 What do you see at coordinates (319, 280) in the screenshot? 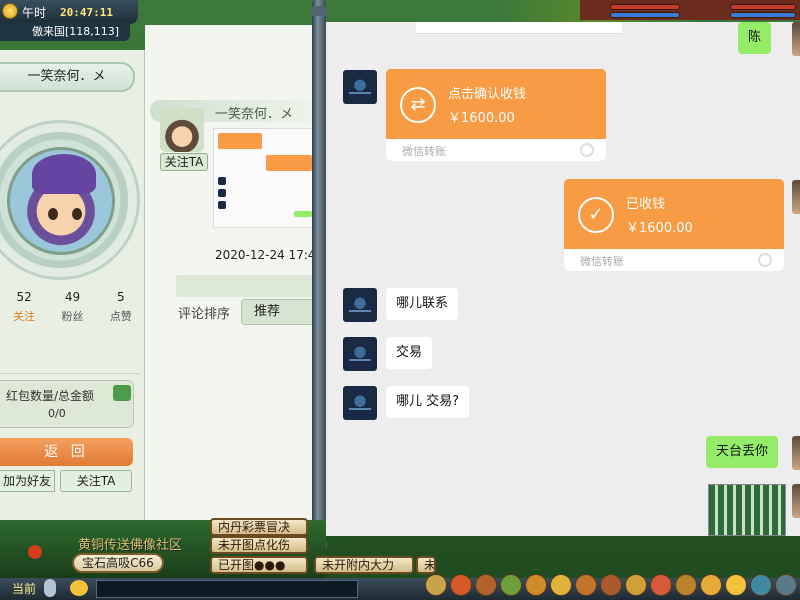
I see `frame-pole` at bounding box center [319, 280].